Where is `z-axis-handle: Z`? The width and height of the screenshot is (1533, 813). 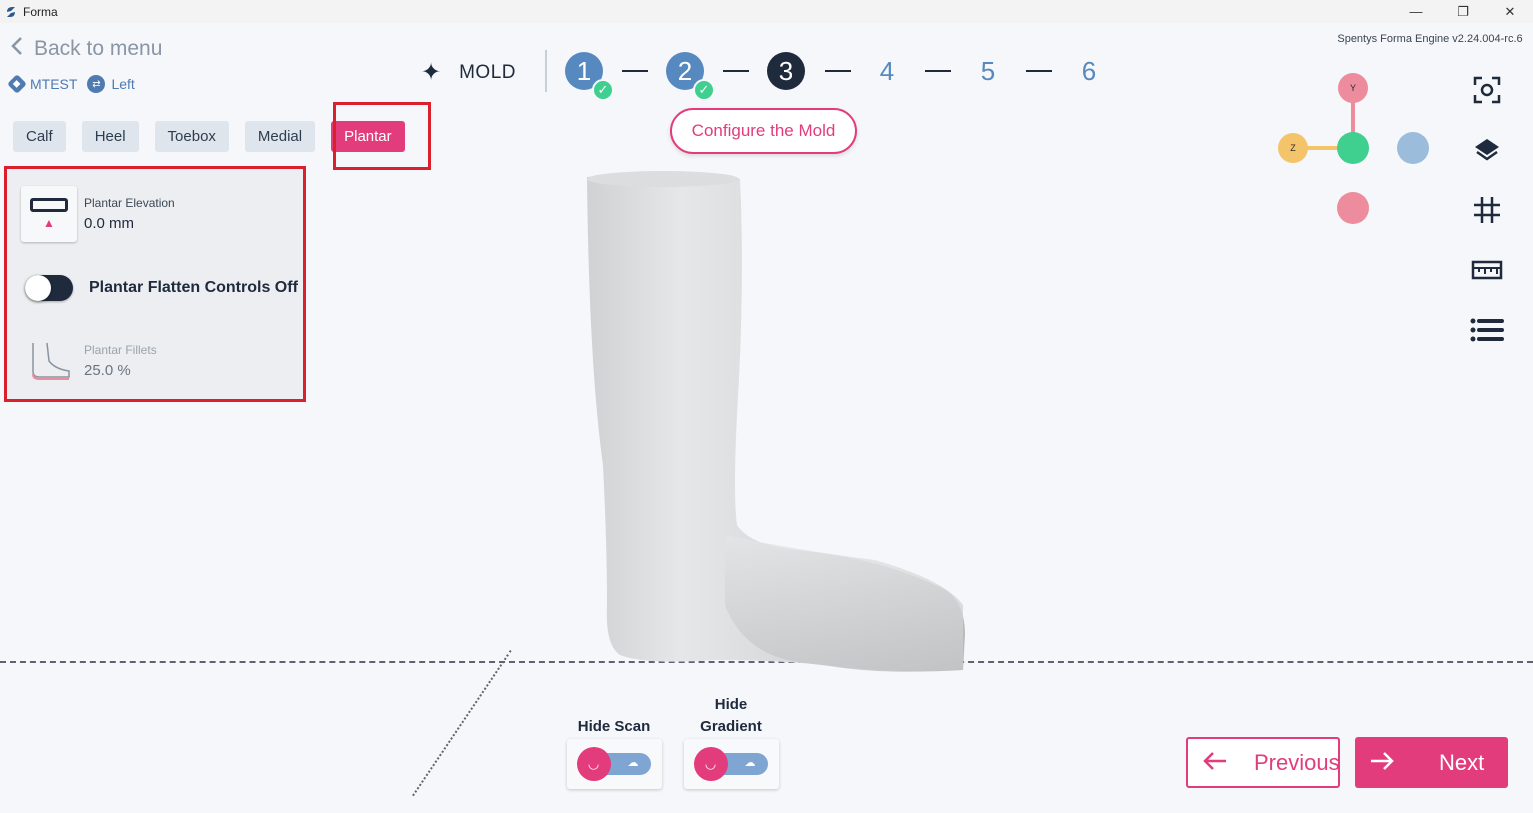
z-axis-handle: Z is located at coordinates (1293, 148).